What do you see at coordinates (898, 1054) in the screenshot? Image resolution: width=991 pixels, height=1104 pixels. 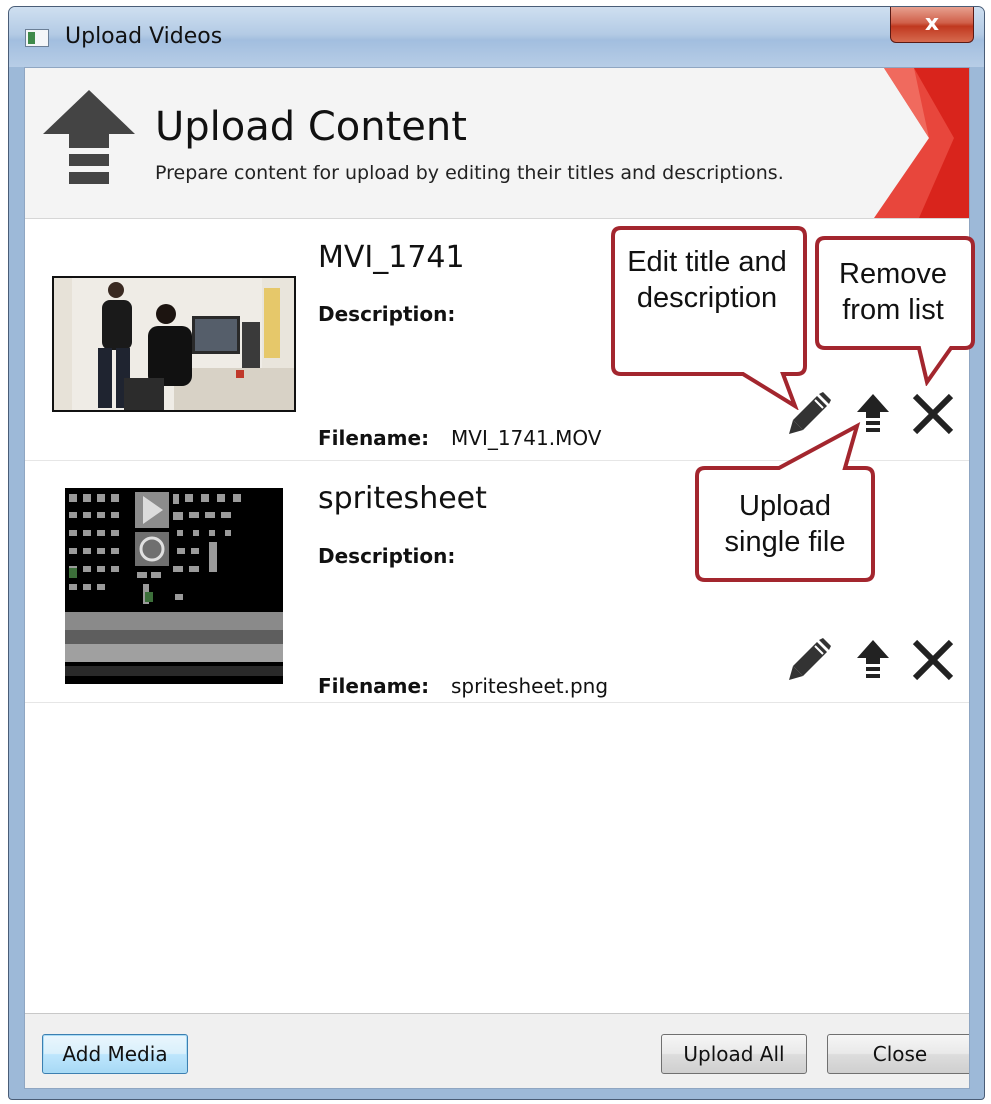 I see `close-button: Close` at bounding box center [898, 1054].